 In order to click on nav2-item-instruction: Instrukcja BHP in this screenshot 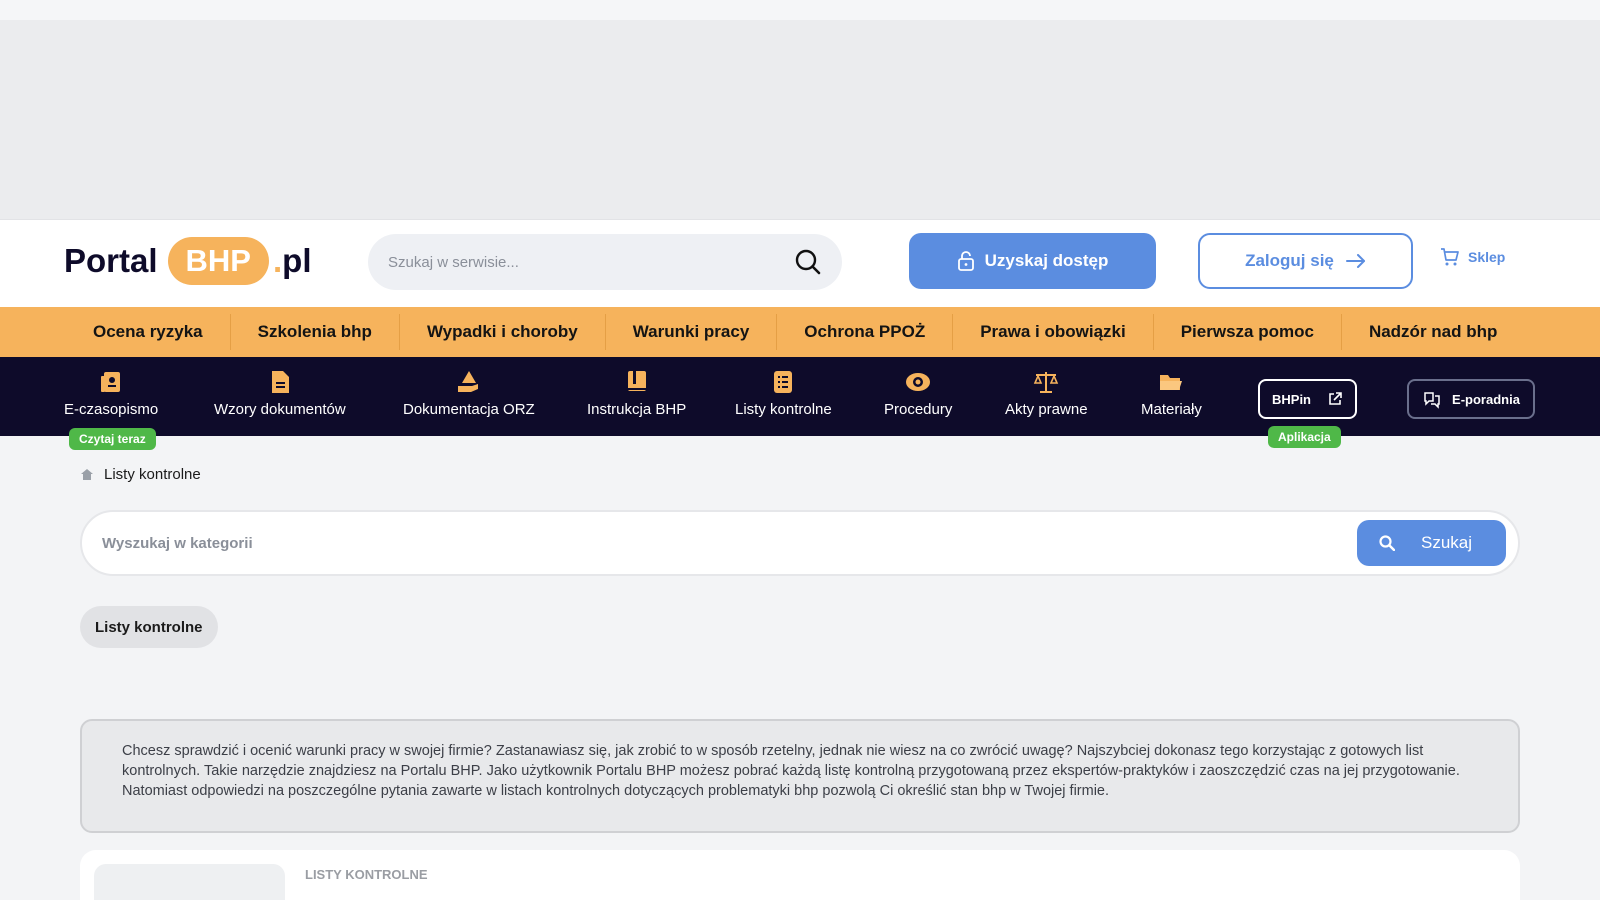, I will do `click(636, 393)`.